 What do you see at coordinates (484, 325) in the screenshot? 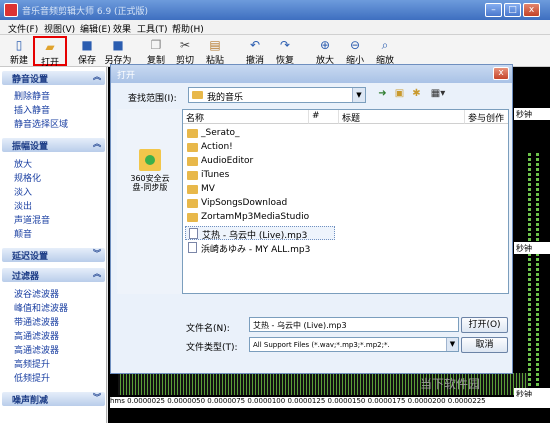
I see `open-button: 打开(O)` at bounding box center [484, 325].